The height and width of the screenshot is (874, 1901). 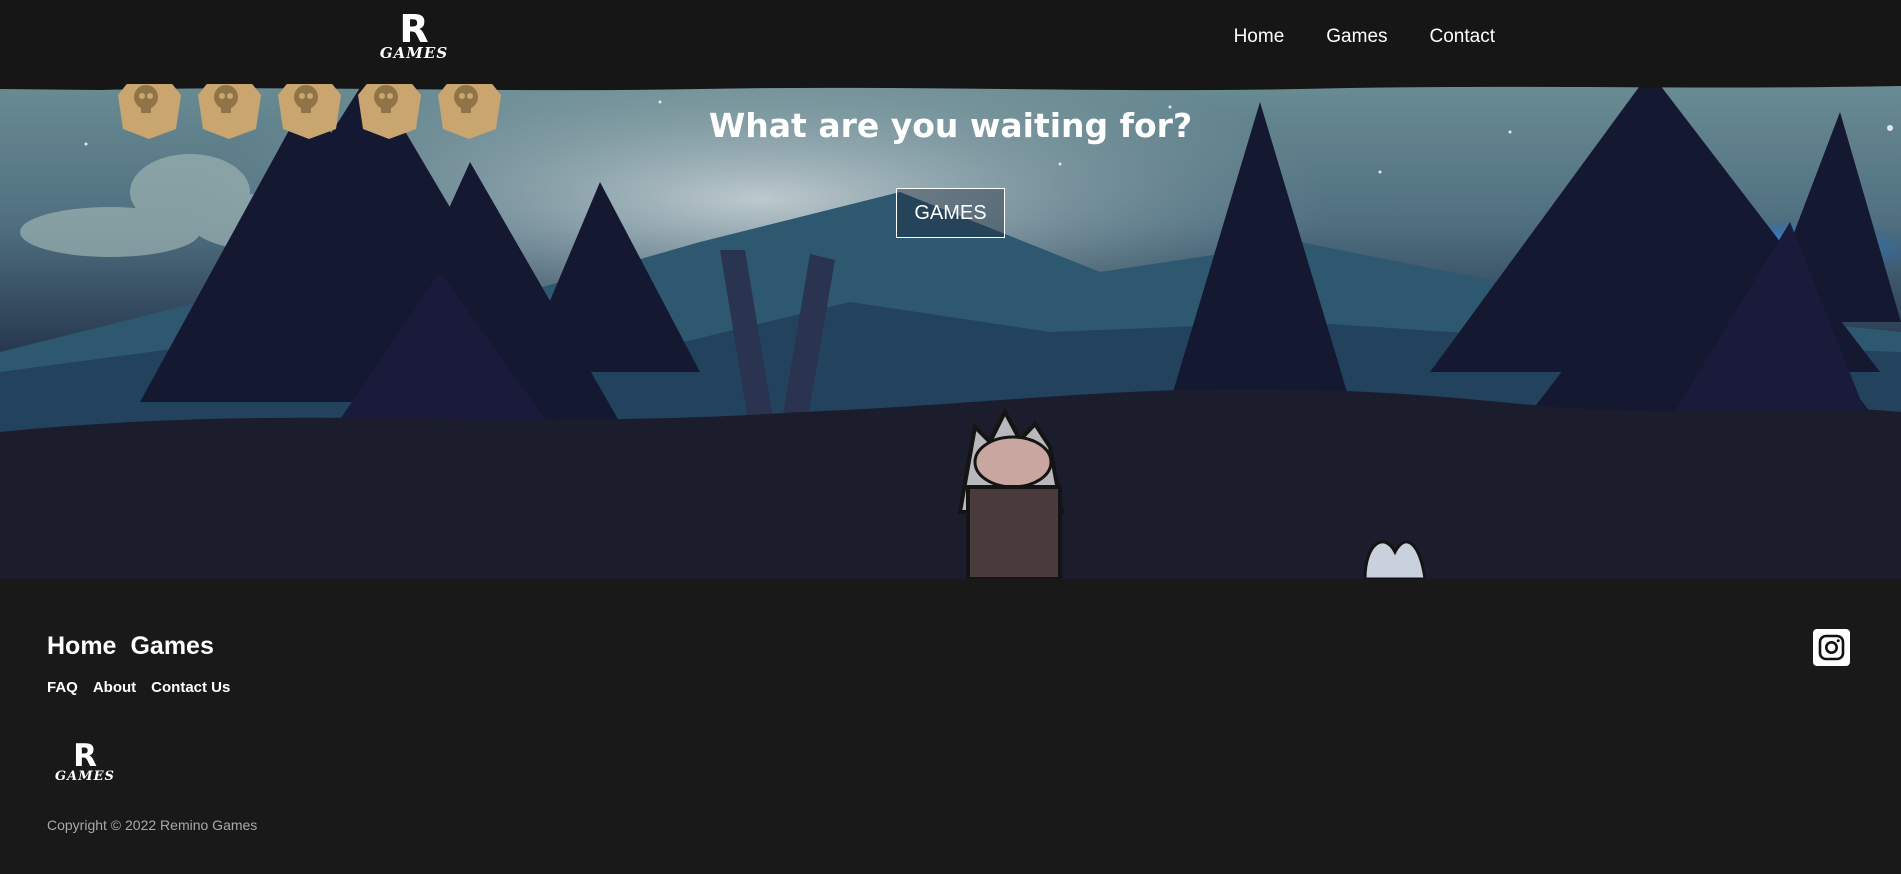 I want to click on footer-link-about: About, so click(x=114, y=687).